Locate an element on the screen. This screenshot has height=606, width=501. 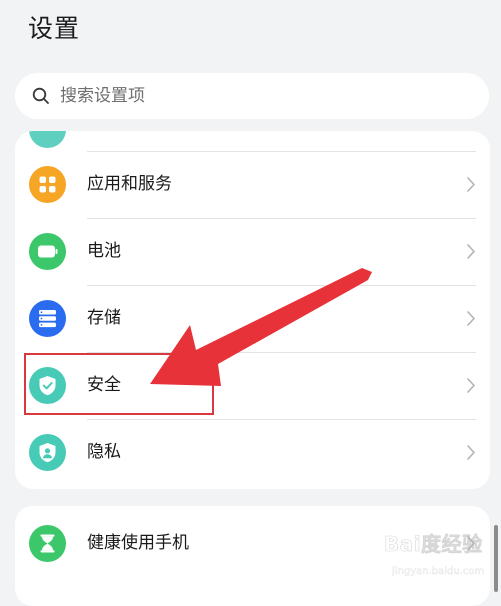
search-icon is located at coordinates (40, 95).